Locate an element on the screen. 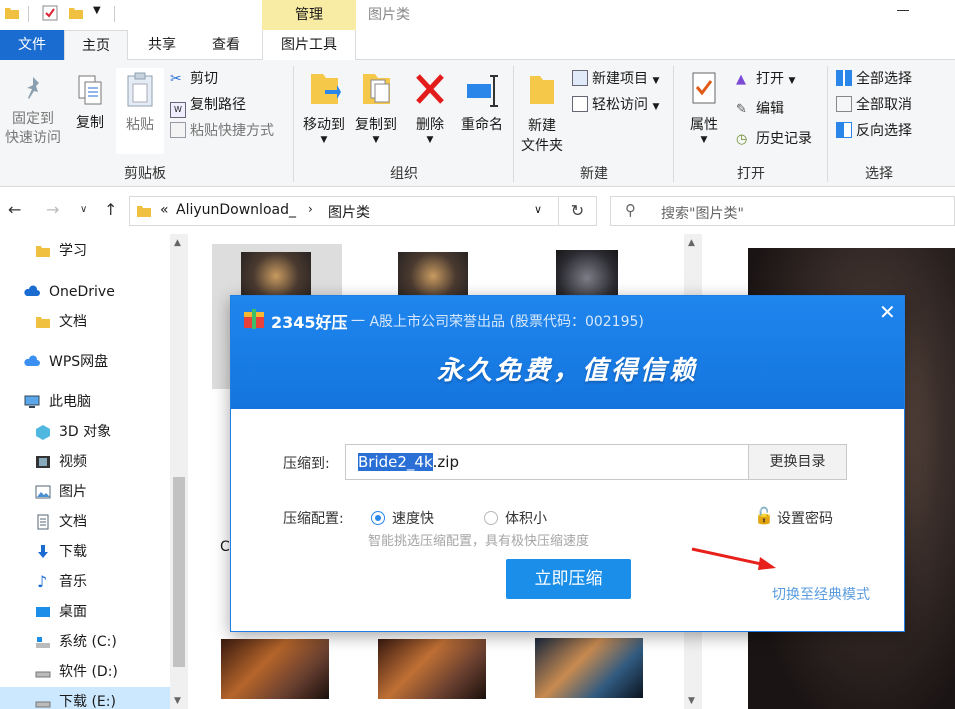  move-to-button: 移动到 ▼ is located at coordinates (324, 107).